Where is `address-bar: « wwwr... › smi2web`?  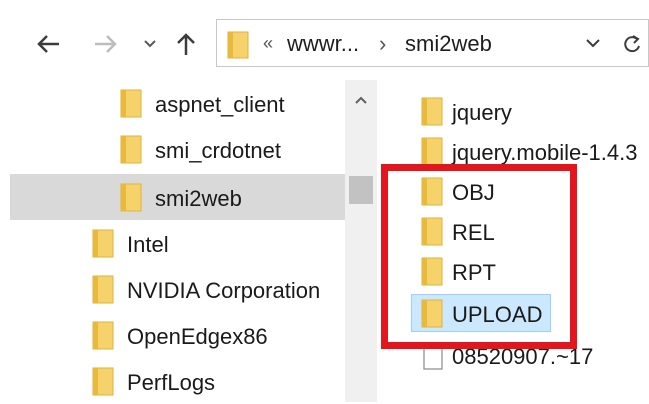 address-bar: « wwwr... › smi2web is located at coordinates (416, 43).